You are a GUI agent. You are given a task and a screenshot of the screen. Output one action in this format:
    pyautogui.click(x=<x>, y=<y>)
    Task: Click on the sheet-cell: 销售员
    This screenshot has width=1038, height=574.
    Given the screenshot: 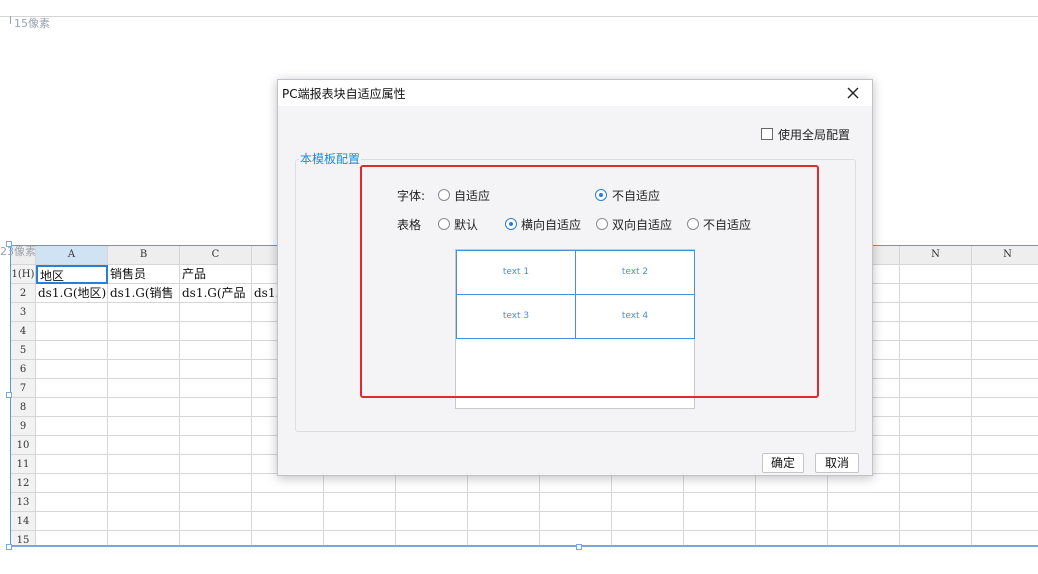 What is the action you would take?
    pyautogui.click(x=144, y=274)
    